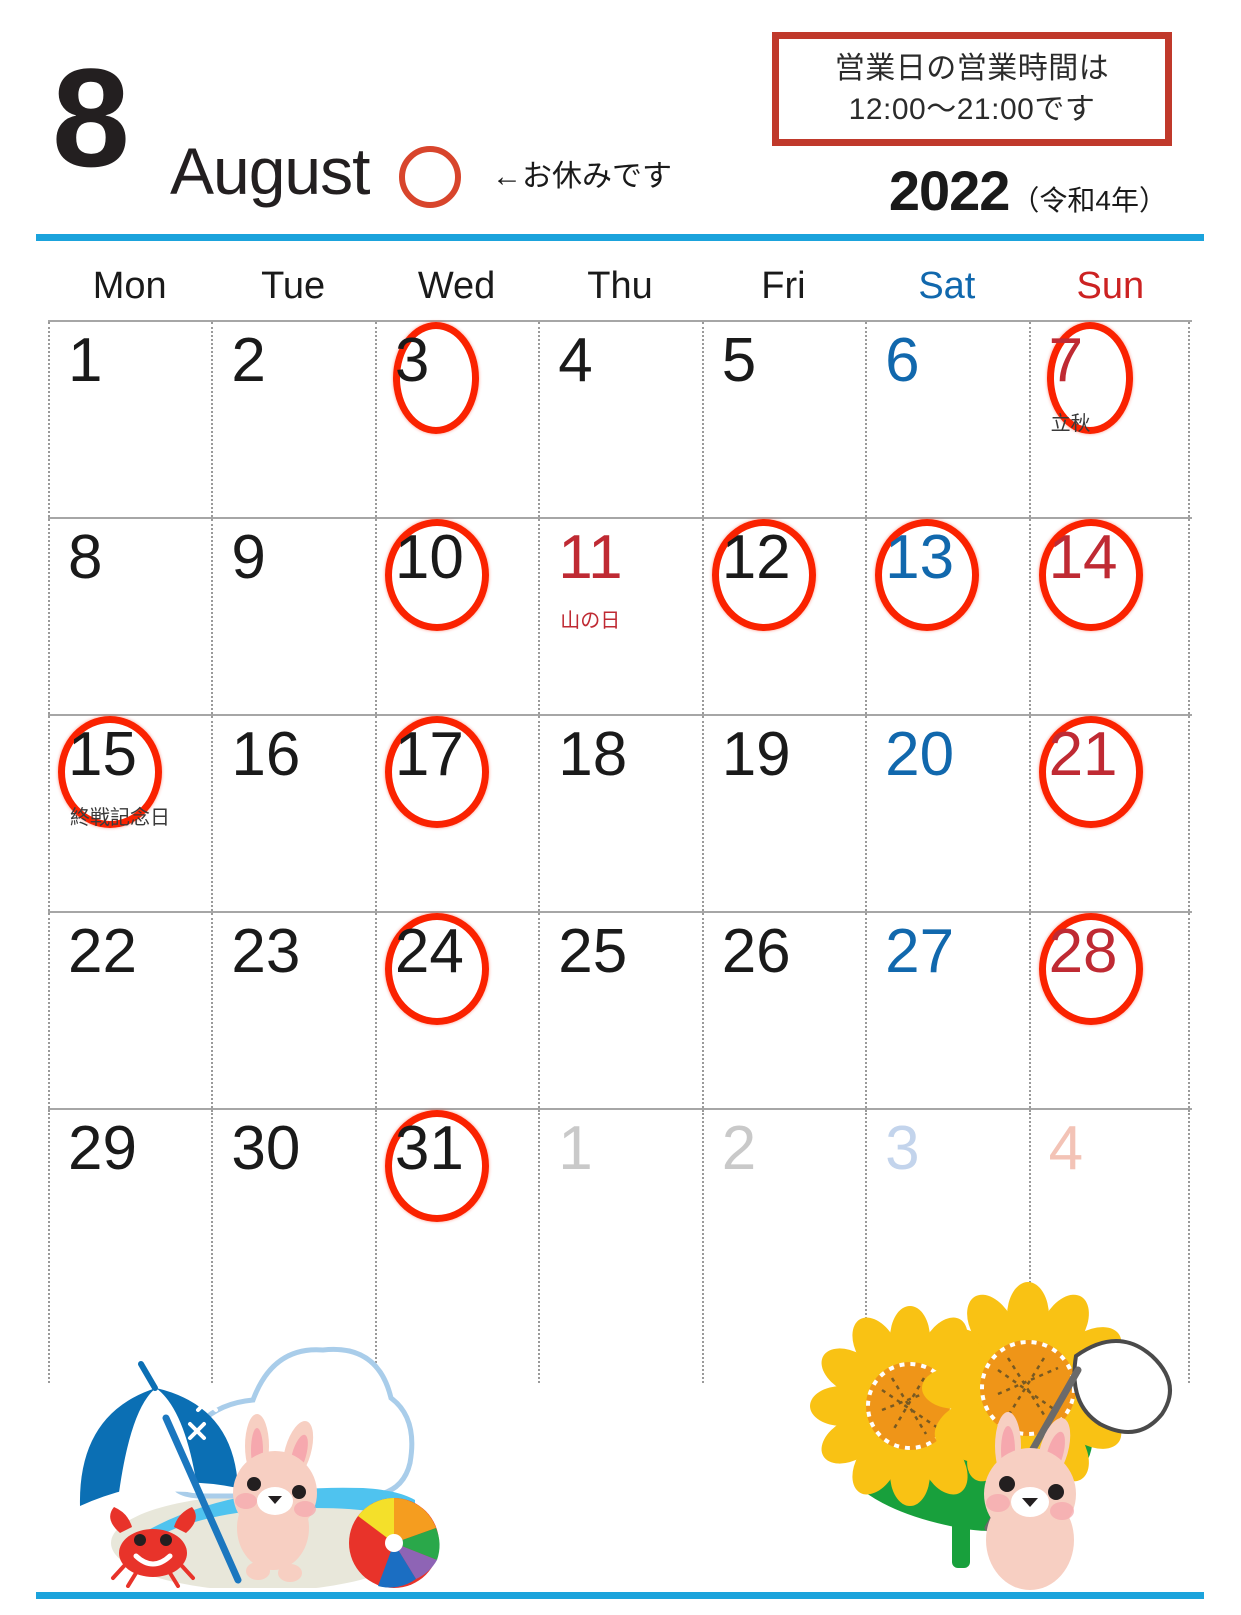 This screenshot has width=1241, height=1615. I want to click on weekday-header-wed: Wed, so click(456, 286).